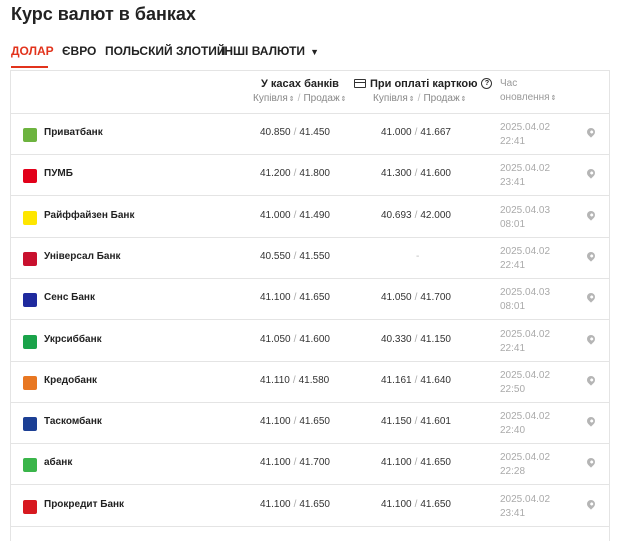 Image resolution: width=620 pixels, height=541 pixels. Describe the element at coordinates (435, 215) in the screenshot. I see `card-sell-value: 42.000` at that location.